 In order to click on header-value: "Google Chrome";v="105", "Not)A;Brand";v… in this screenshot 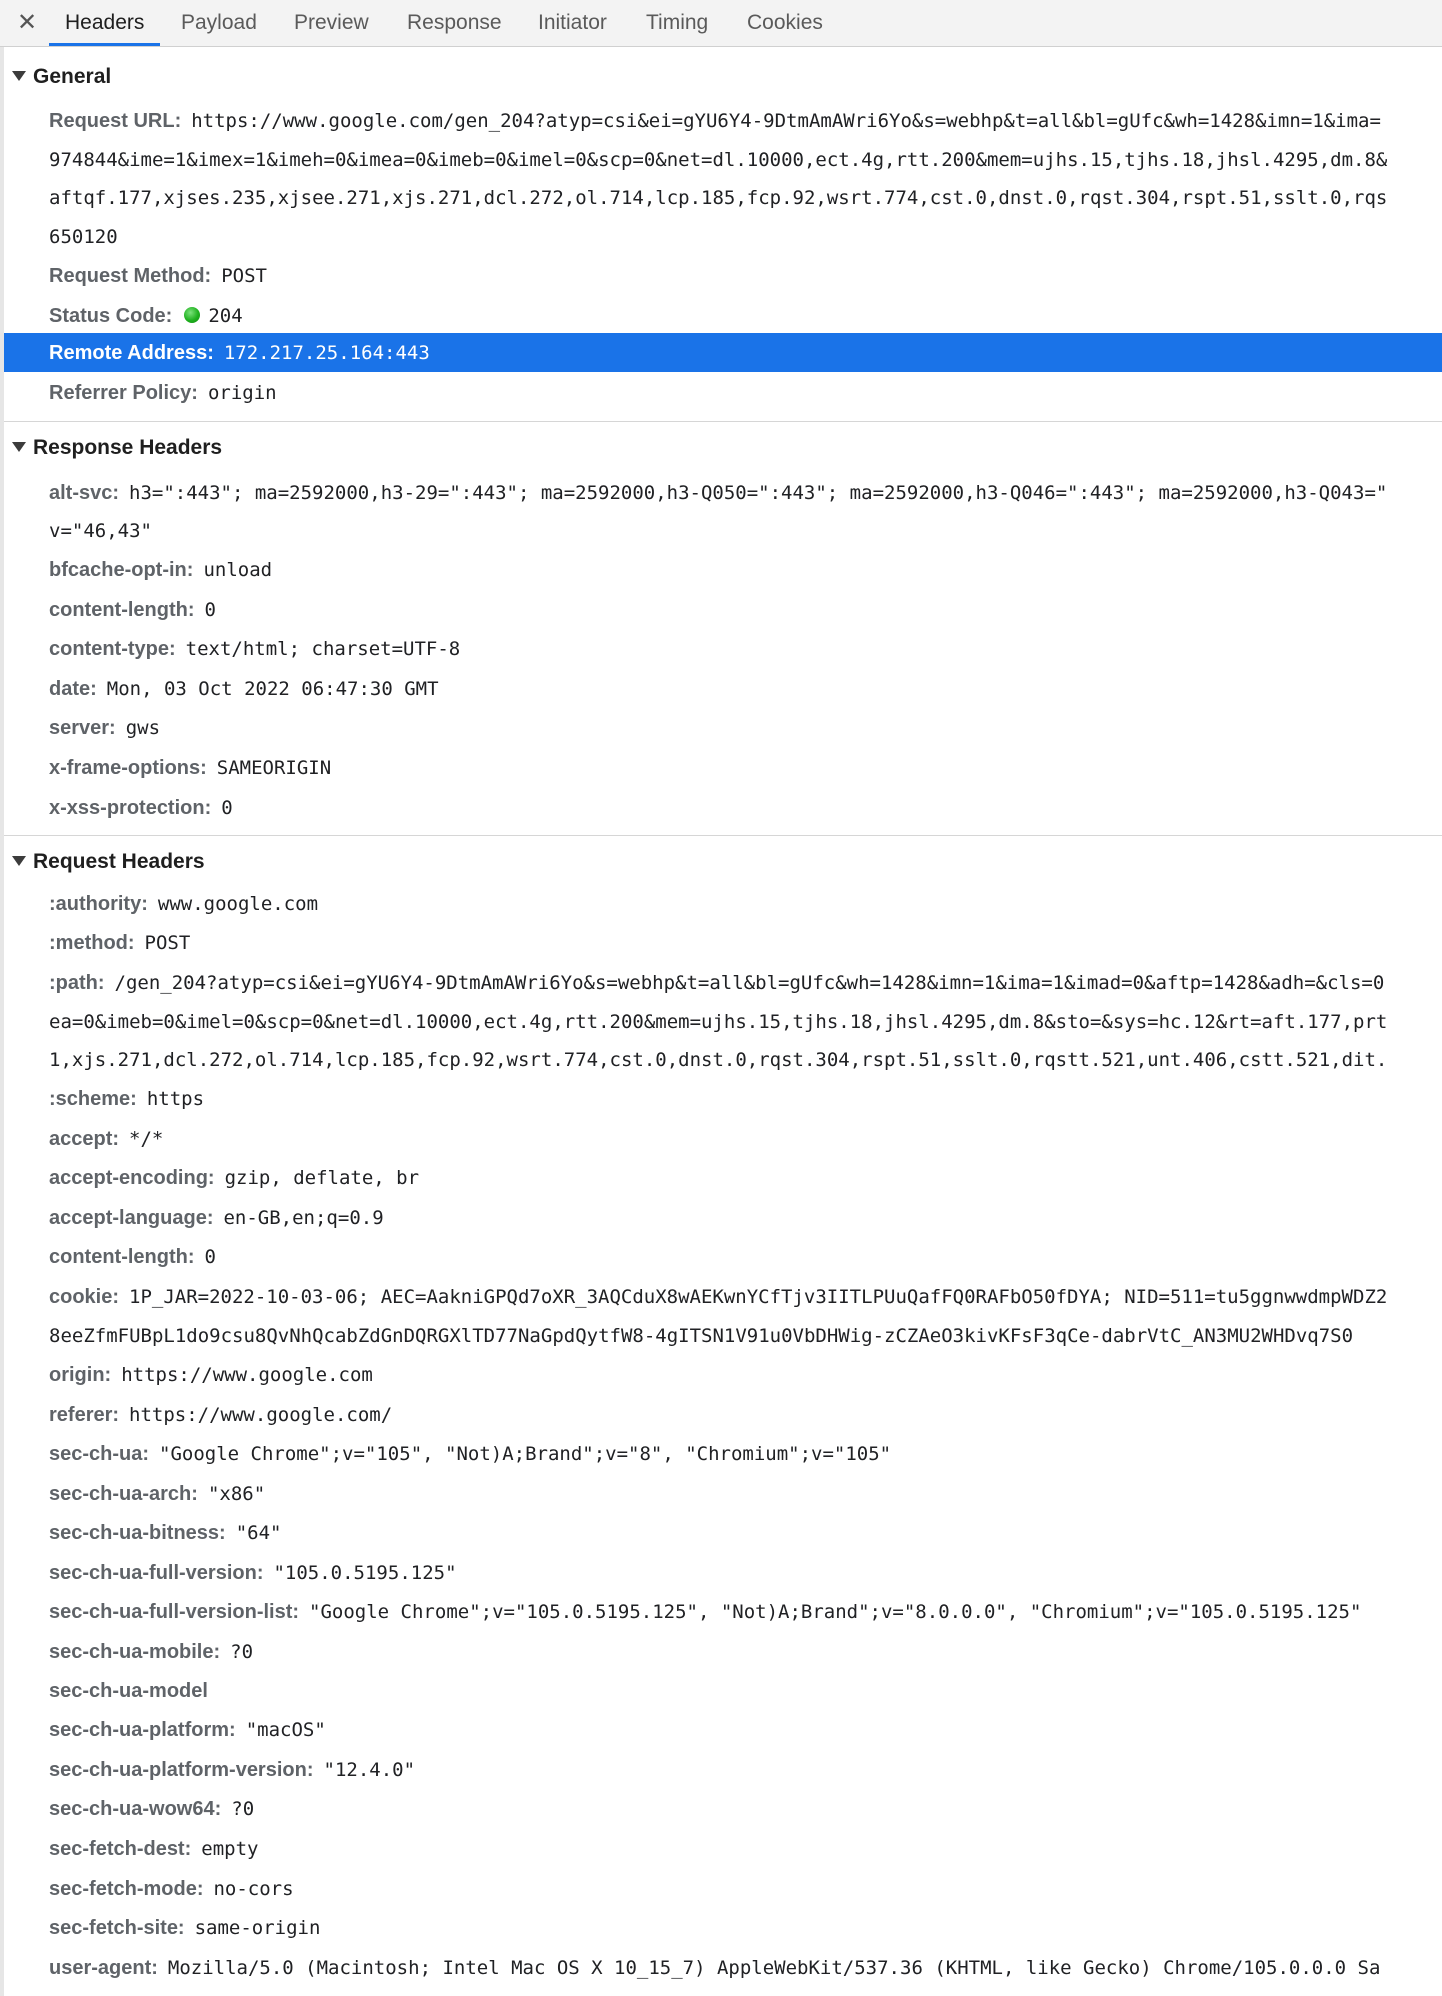, I will do `click(525, 1454)`.